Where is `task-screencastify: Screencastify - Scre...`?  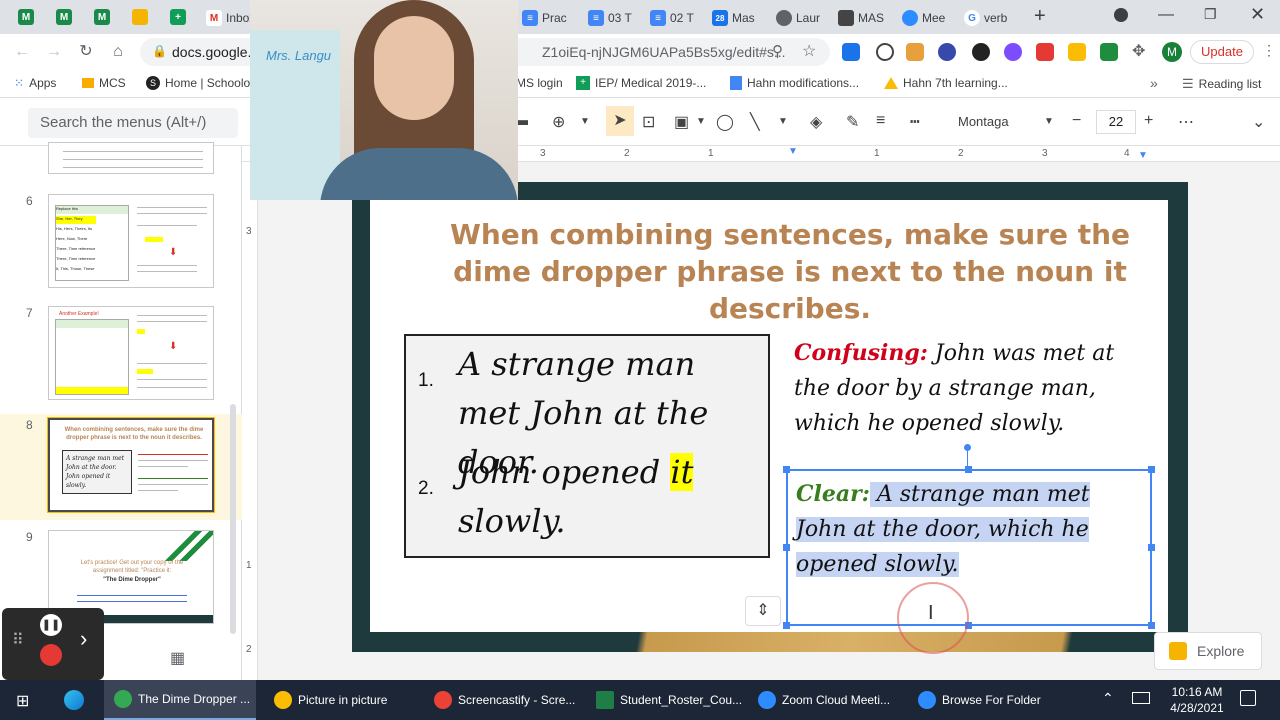 task-screencastify: Screencastify - Scre... is located at coordinates (502, 700).